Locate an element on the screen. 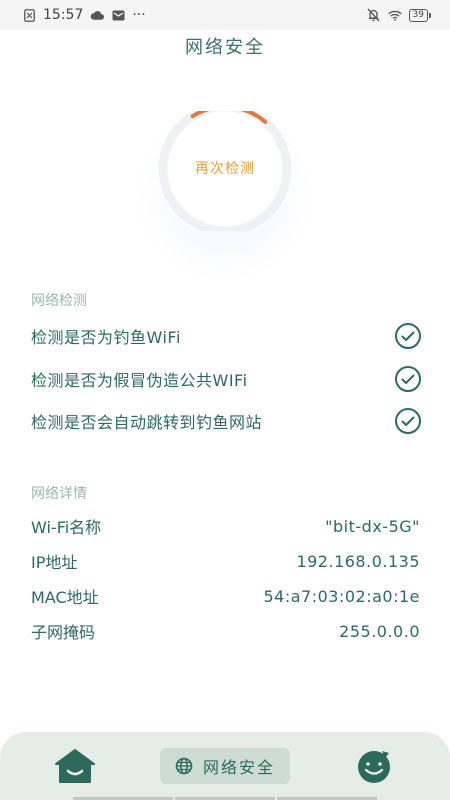  check-text: 检测是否为假冒伪造公共WIFi is located at coordinates (139, 380).